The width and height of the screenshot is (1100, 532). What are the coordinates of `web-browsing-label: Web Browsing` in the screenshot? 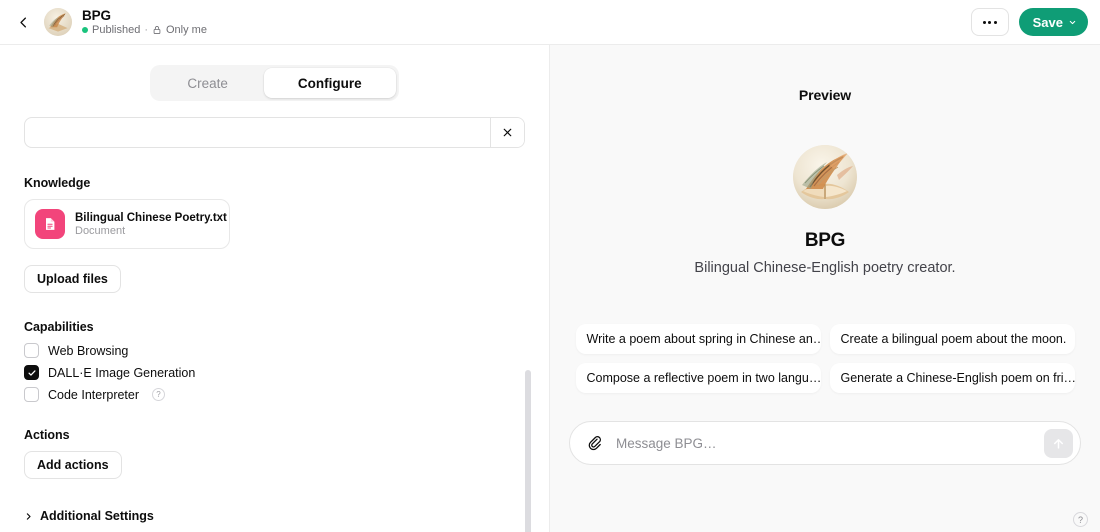 It's located at (88, 350).